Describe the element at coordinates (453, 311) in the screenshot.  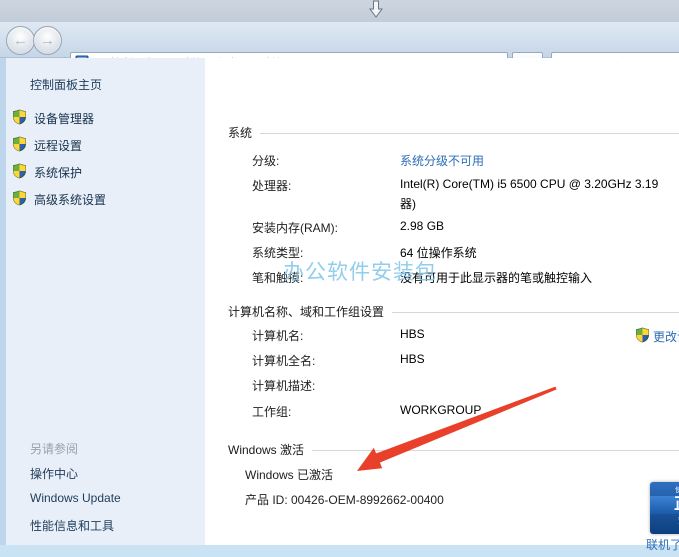
I see `section-header-computer-name: 计算机名称、域和工作组设置` at that location.